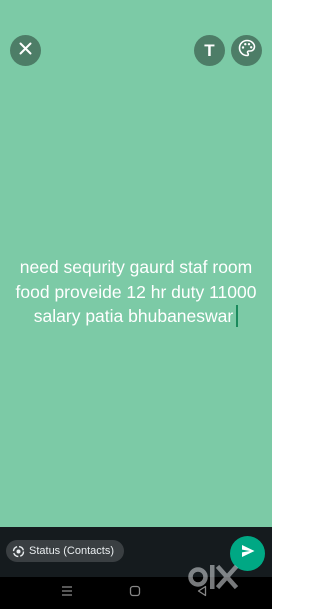  I want to click on status-audience-button: Status (Contacts), so click(65, 551).